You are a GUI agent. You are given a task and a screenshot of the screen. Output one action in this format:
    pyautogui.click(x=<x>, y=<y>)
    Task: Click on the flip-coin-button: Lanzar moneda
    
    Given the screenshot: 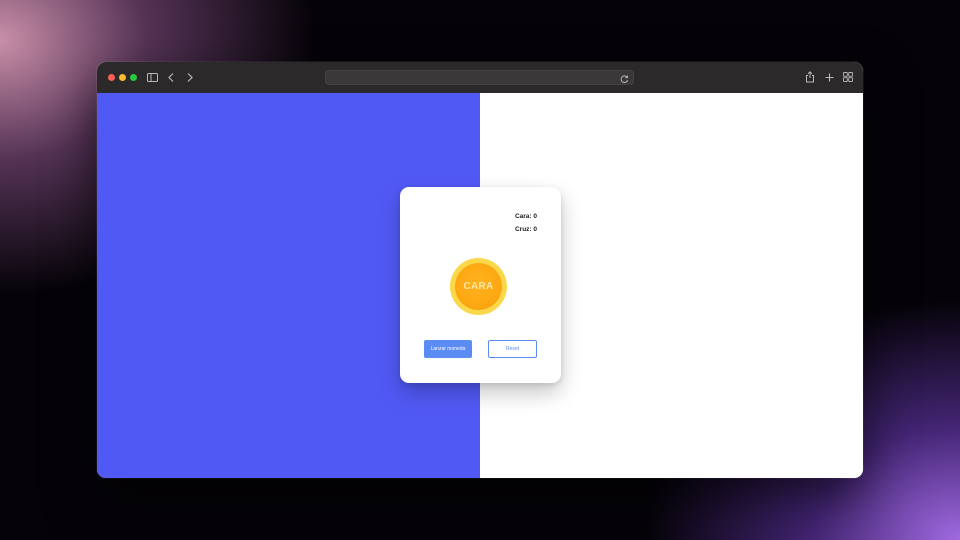 What is the action you would take?
    pyautogui.click(x=448, y=349)
    